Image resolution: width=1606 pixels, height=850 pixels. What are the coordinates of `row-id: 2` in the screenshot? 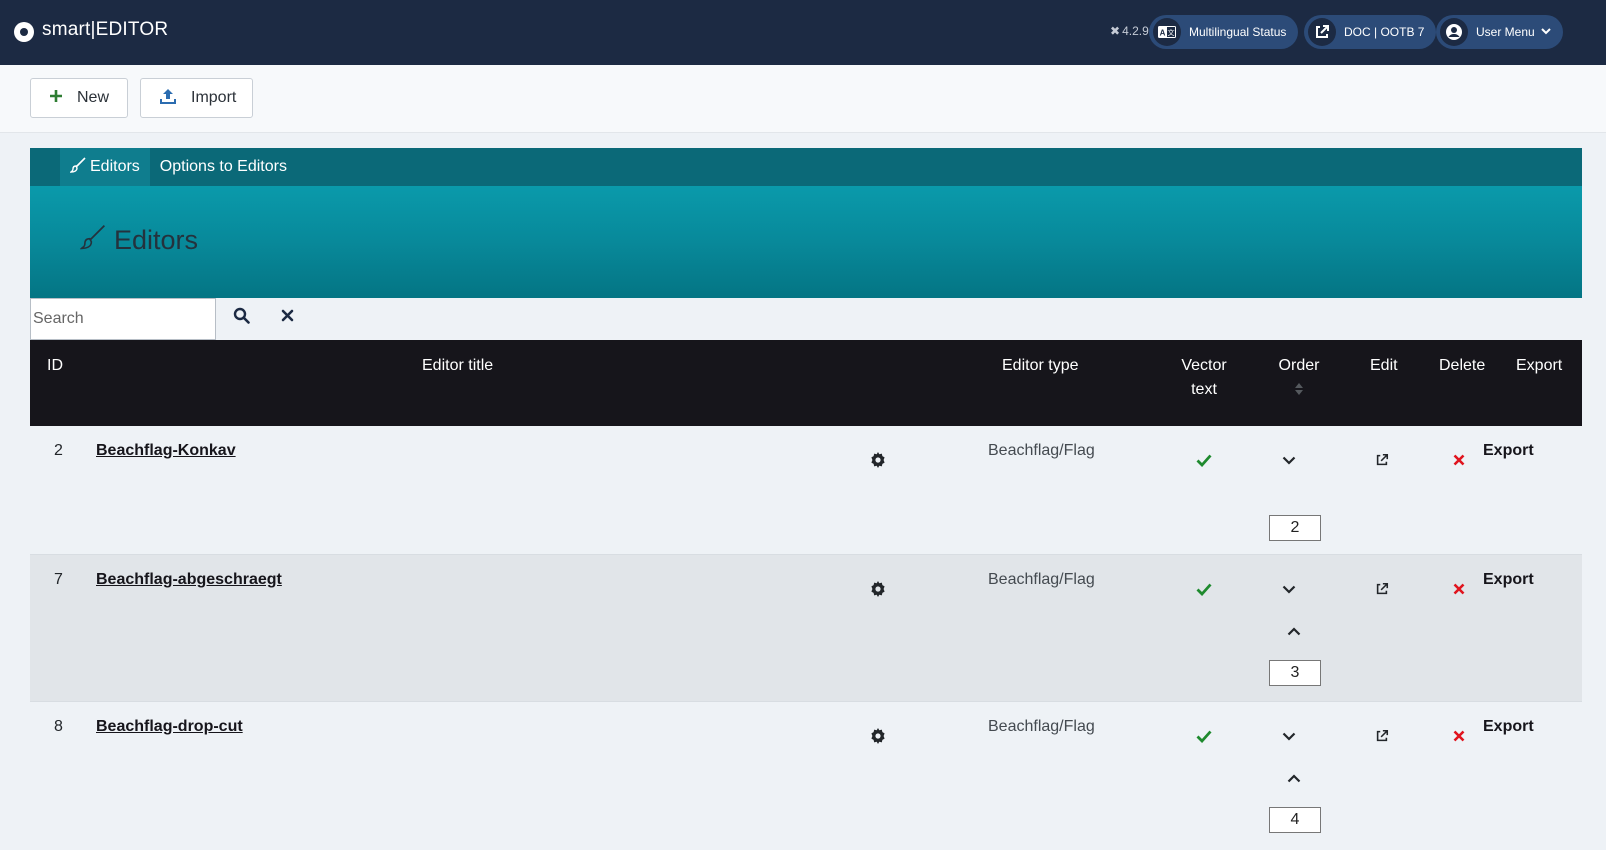 It's located at (58, 450).